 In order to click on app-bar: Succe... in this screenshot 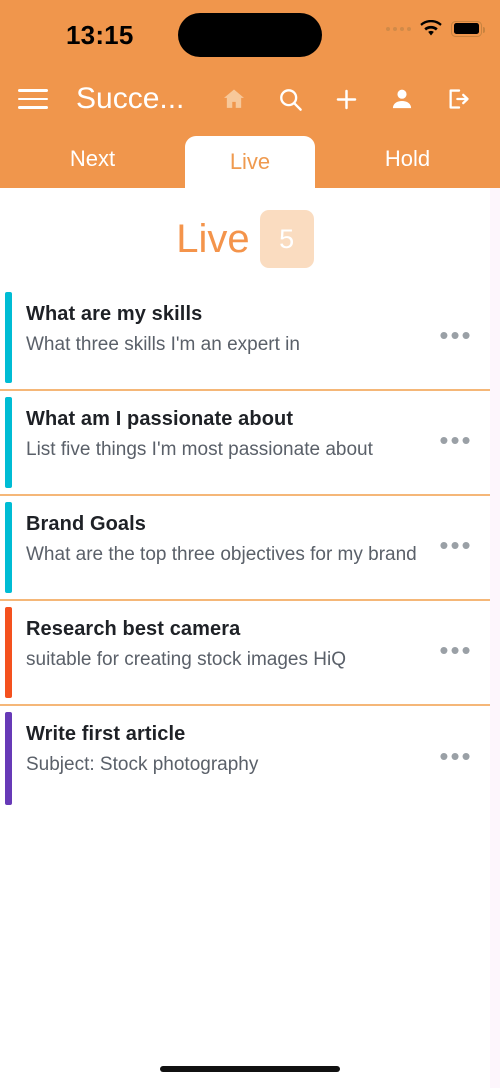, I will do `click(250, 99)`.